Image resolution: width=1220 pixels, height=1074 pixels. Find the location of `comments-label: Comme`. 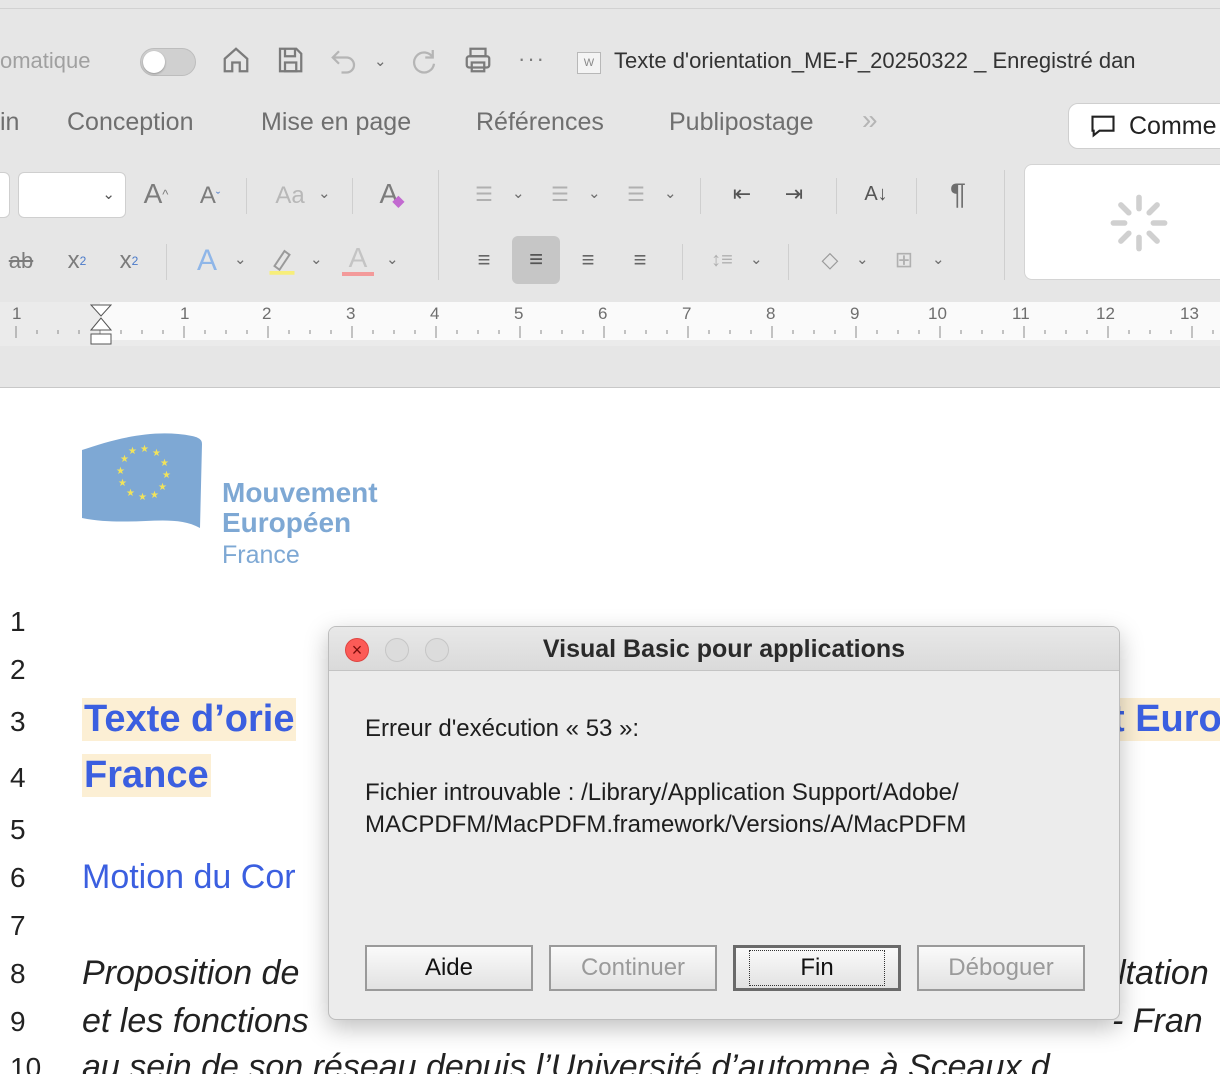

comments-label: Comme is located at coordinates (1173, 125).